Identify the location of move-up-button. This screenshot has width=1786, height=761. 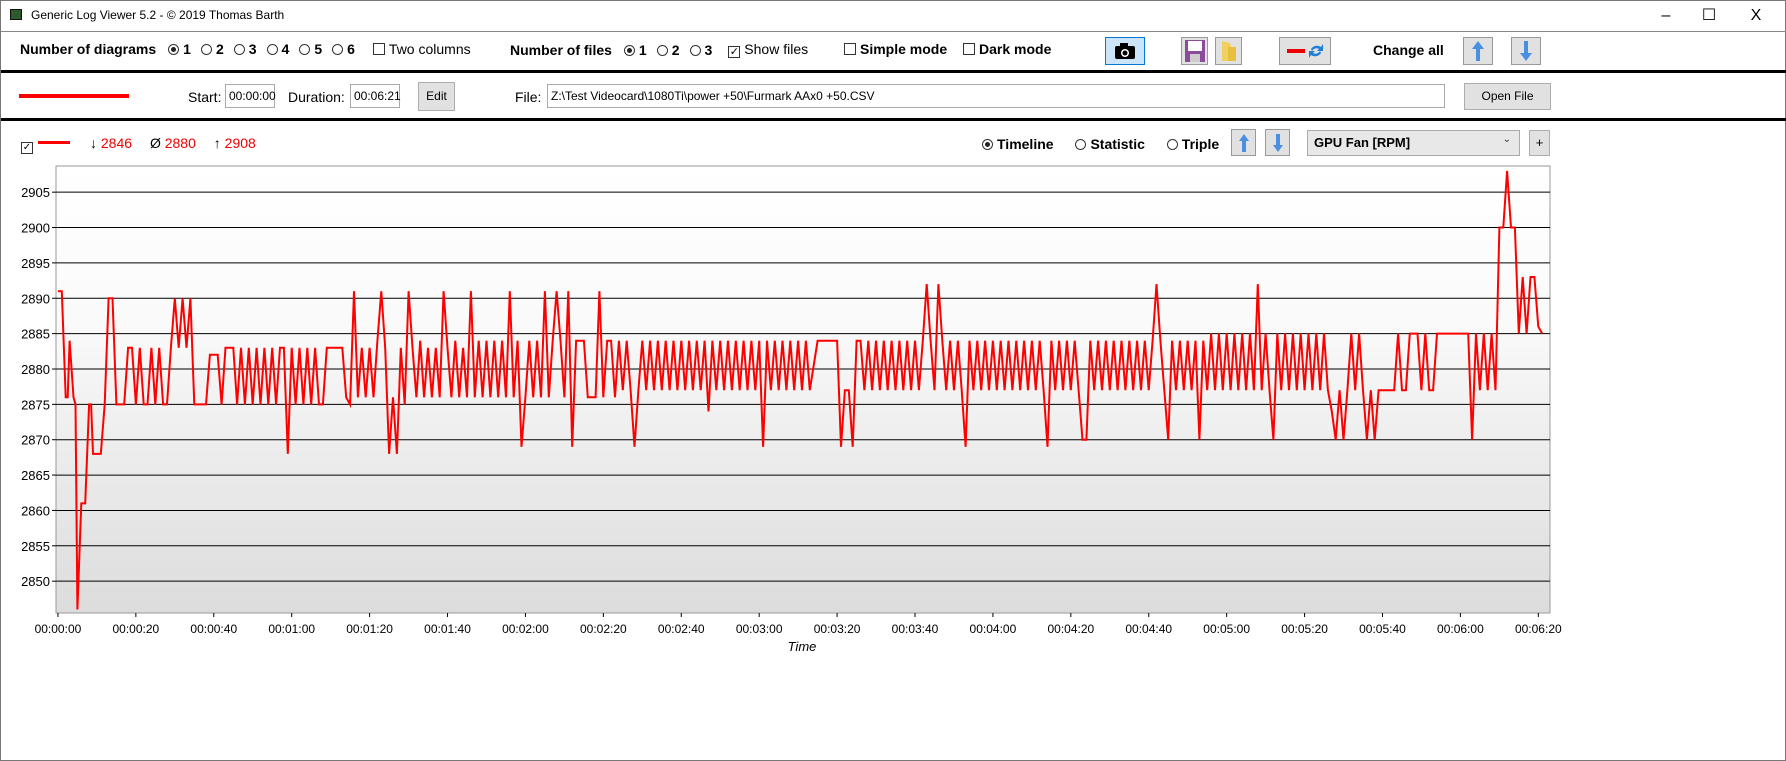
(1243, 142).